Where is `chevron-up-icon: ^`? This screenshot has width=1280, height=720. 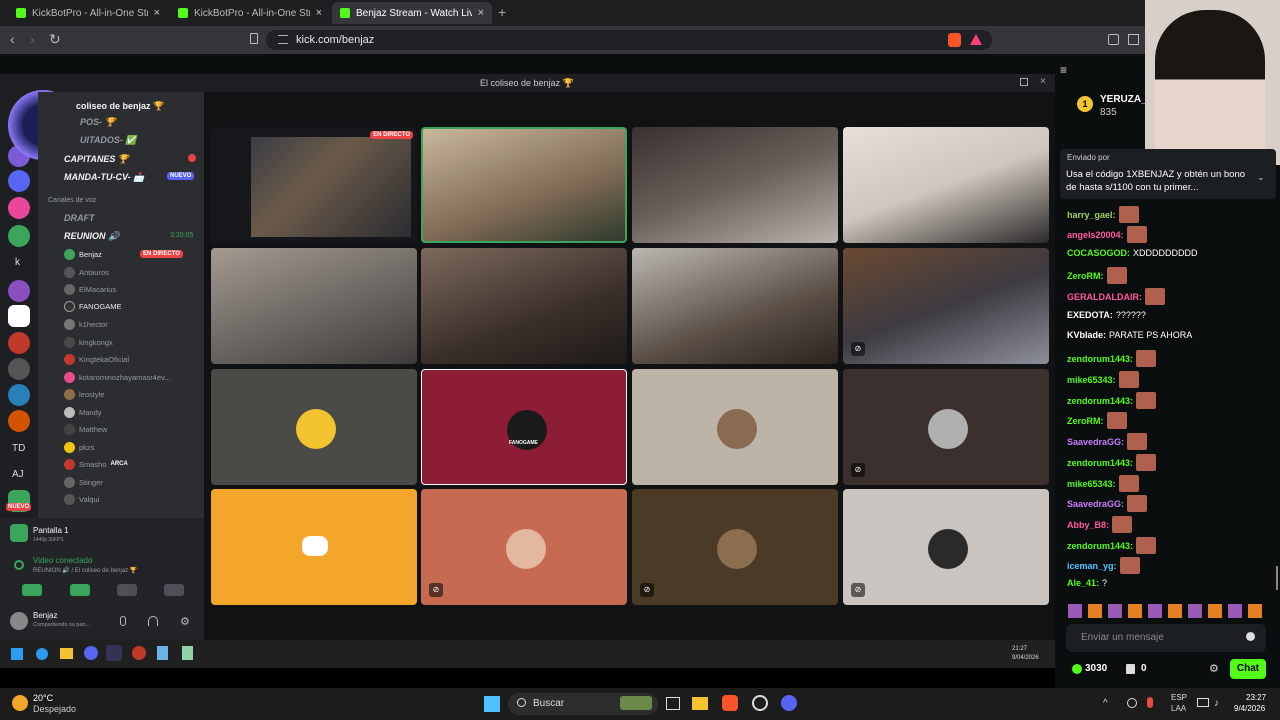 chevron-up-icon: ^ is located at coordinates (1105, 703).